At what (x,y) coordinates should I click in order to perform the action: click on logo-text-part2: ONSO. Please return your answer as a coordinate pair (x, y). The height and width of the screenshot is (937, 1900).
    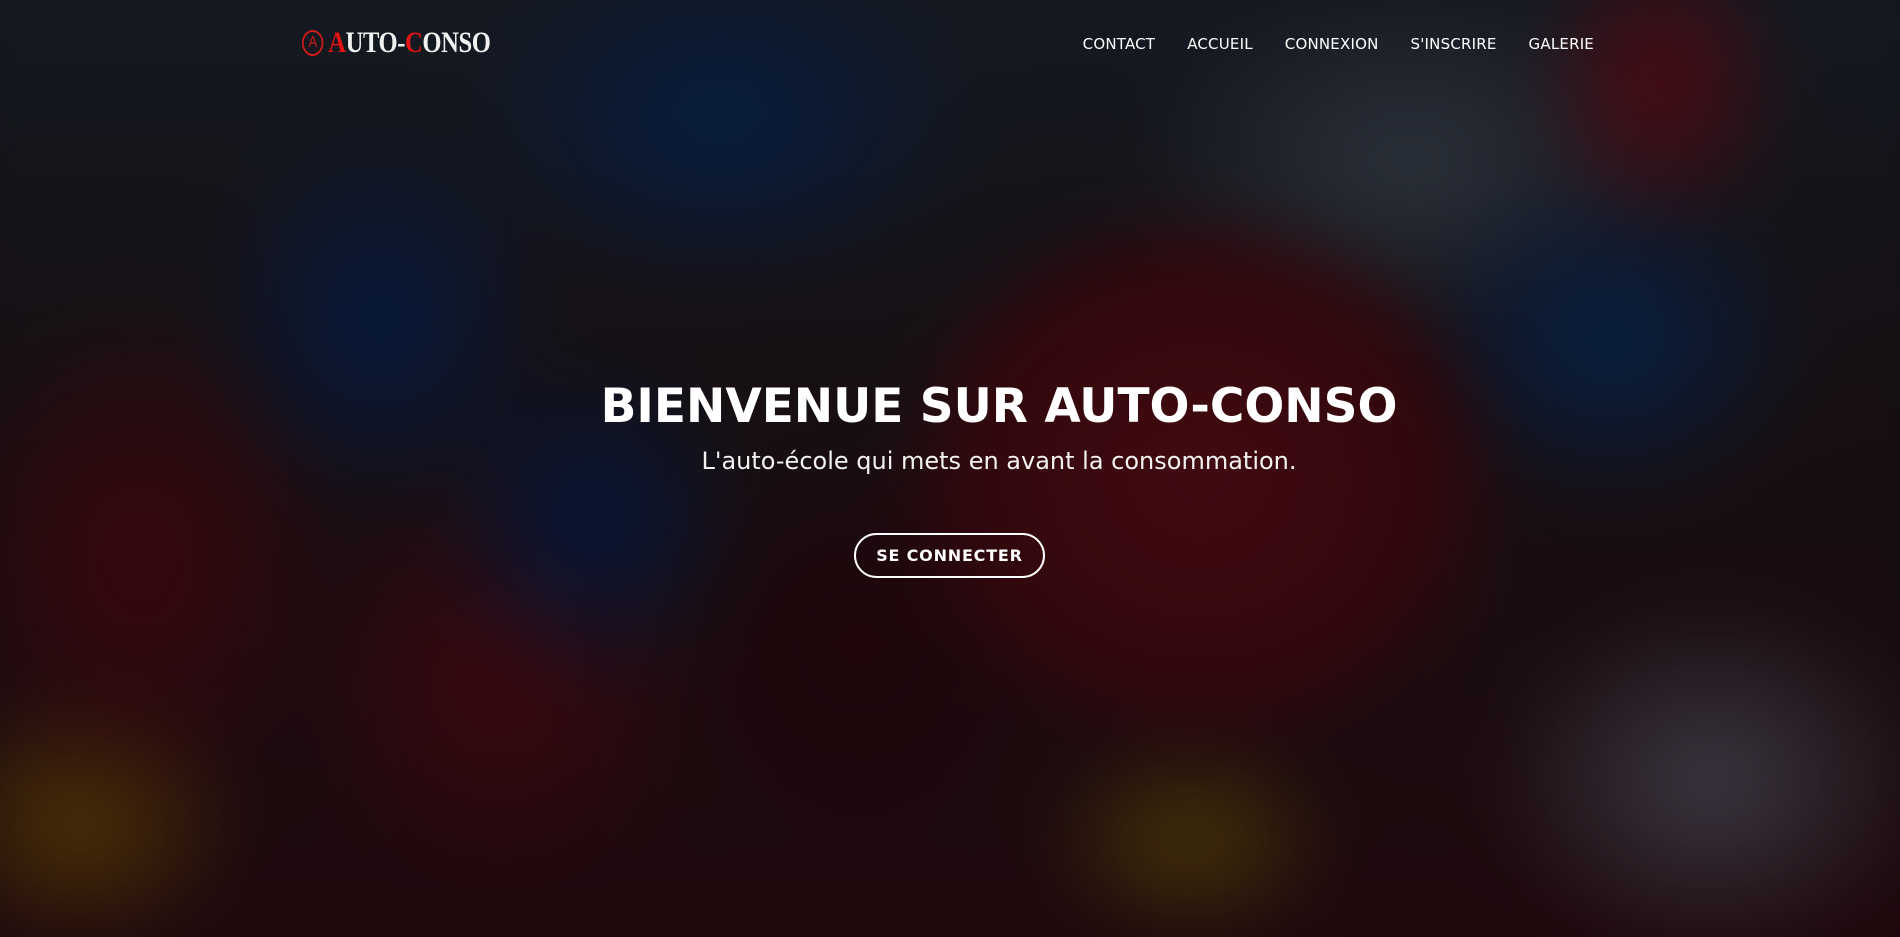
    Looking at the image, I should click on (456, 42).